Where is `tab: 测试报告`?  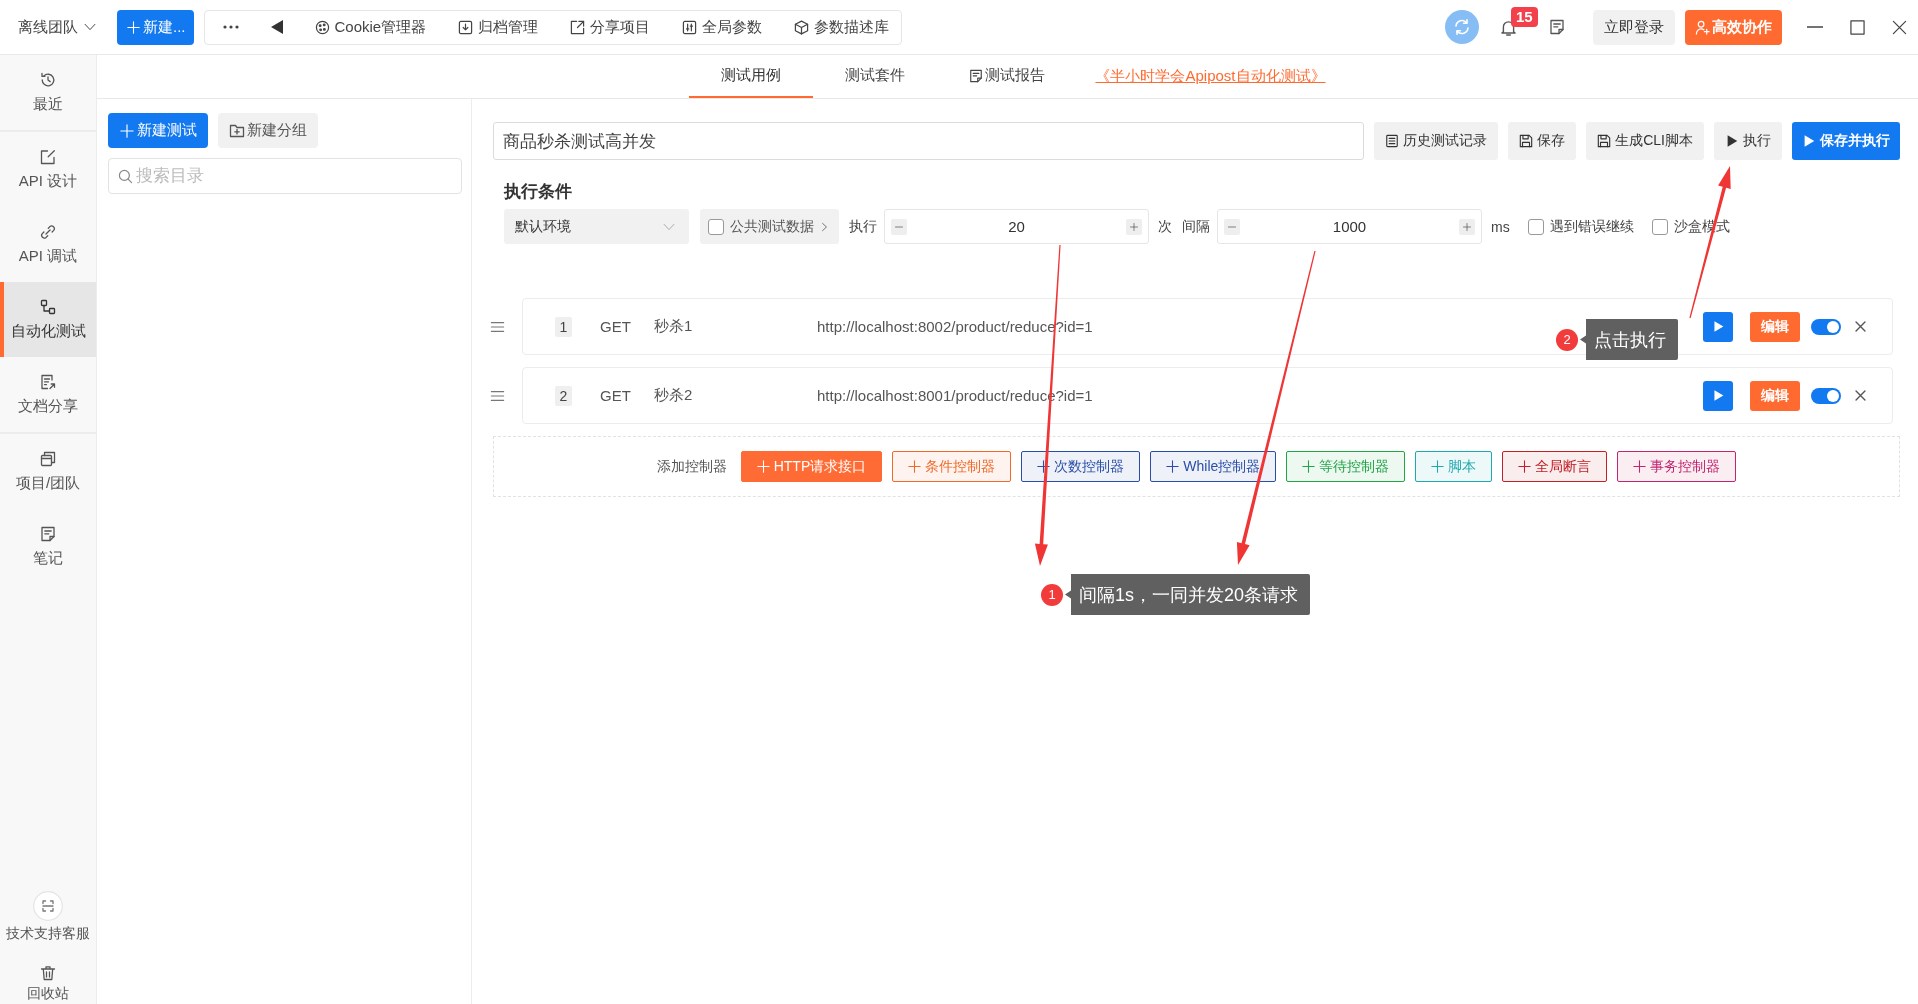 tab: 测试报告 is located at coordinates (1007, 76).